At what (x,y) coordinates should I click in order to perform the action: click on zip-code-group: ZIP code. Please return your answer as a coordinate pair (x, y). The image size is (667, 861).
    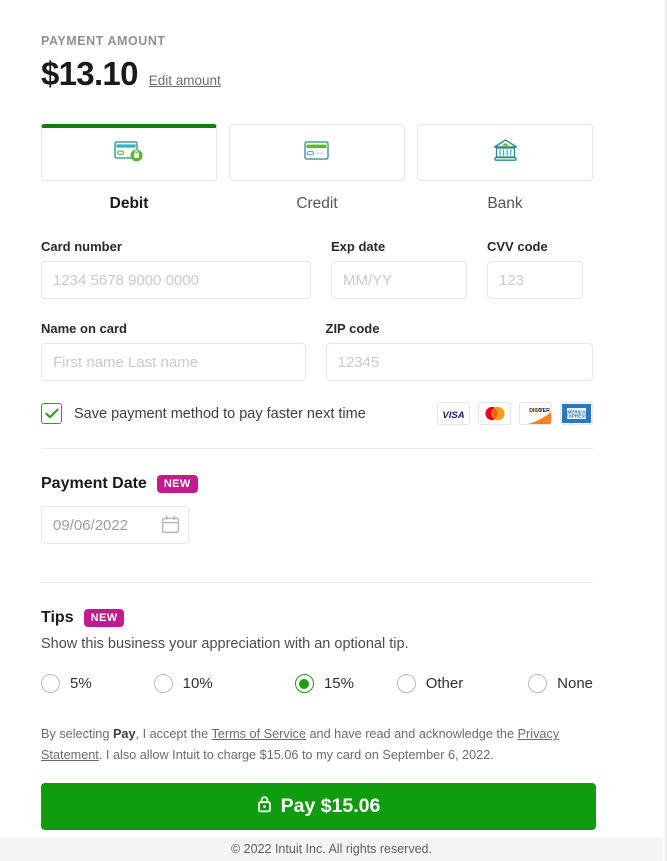
    Looking at the image, I should click on (459, 351).